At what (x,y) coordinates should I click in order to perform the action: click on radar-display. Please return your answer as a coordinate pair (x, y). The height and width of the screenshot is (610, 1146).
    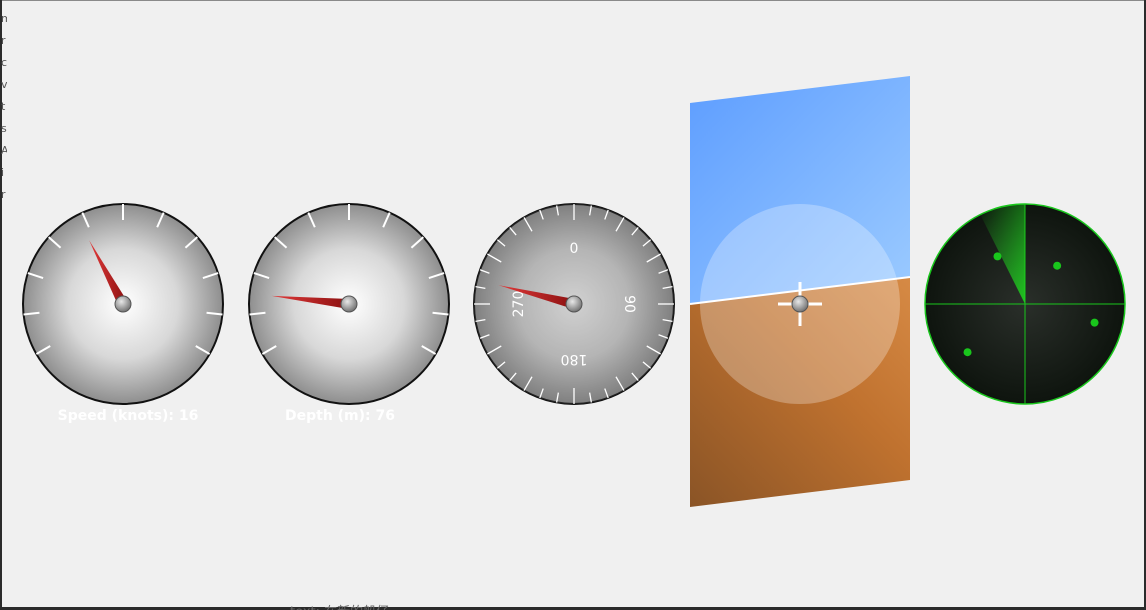
    Looking at the image, I should click on (1025, 304).